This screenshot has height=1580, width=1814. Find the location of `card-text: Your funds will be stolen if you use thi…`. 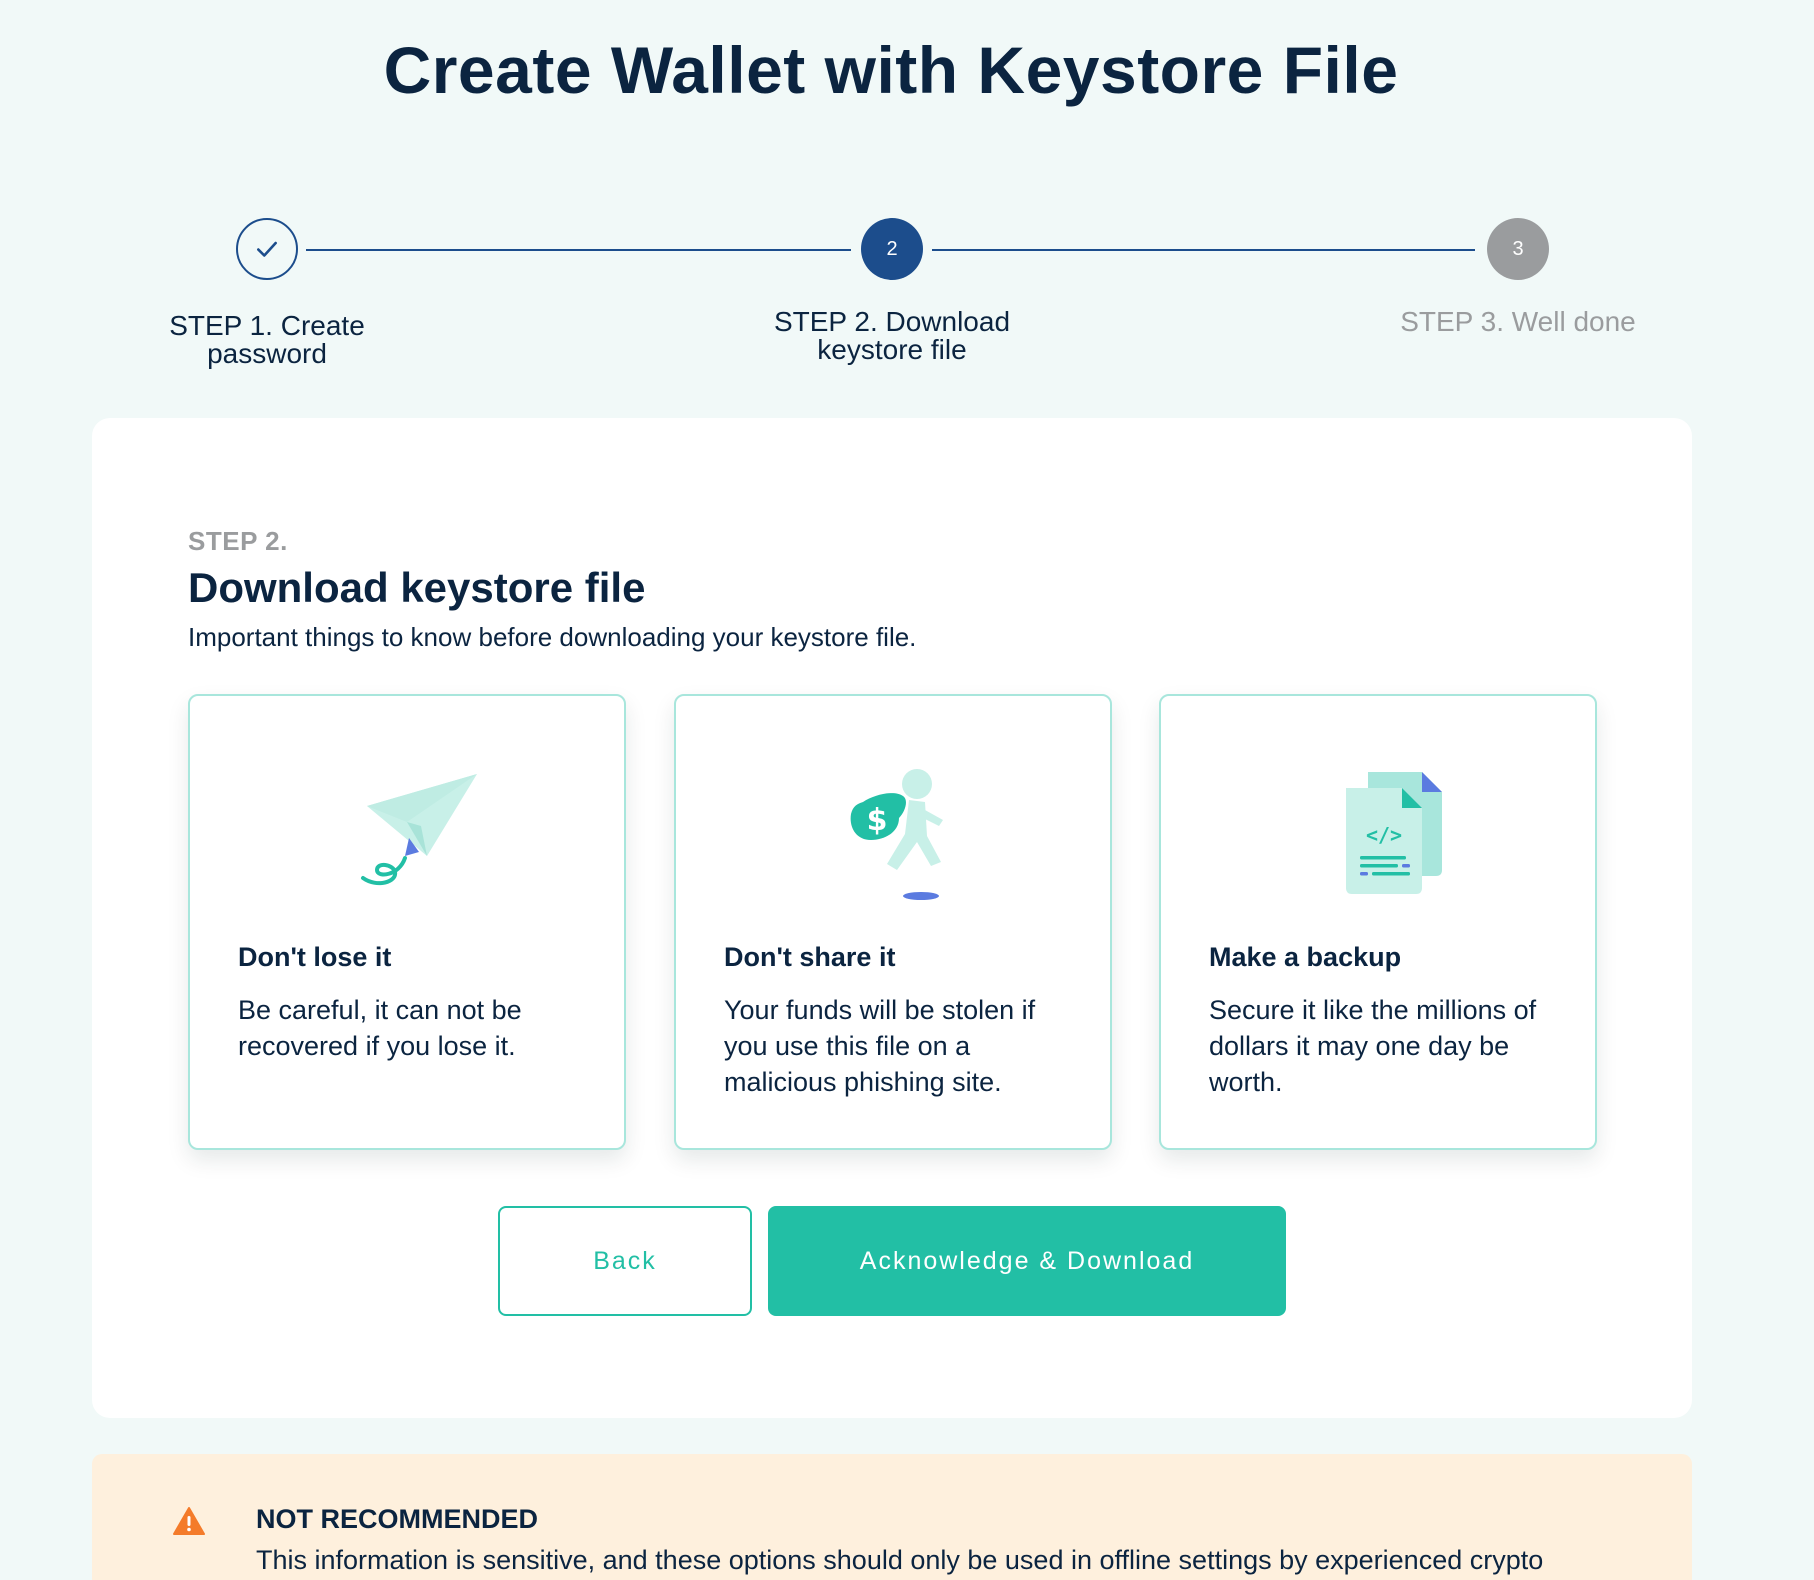

card-text: Your funds will be stolen if you use thi… is located at coordinates (880, 1046).